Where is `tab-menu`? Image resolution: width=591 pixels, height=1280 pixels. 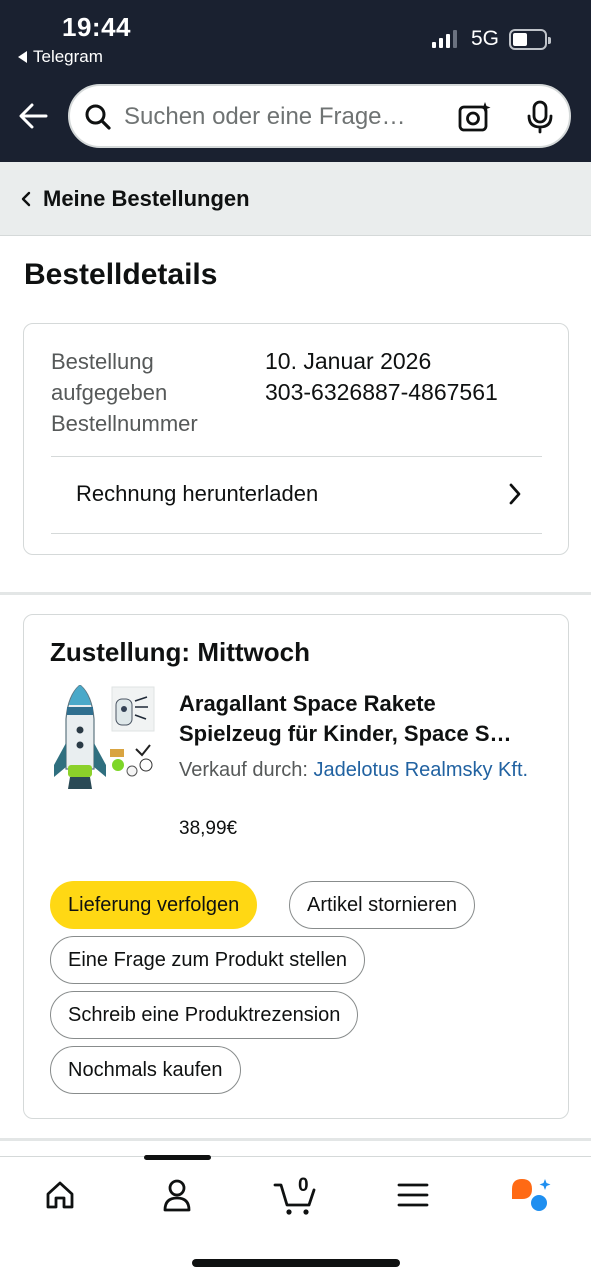
tab-menu is located at coordinates (413, 1197).